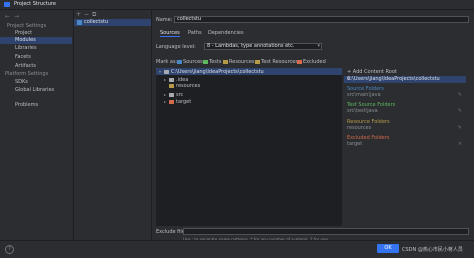 The width and height of the screenshot is (474, 258). What do you see at coordinates (176, 79) in the screenshot?
I see `tree-row-idea: ▸ .idea` at bounding box center [176, 79].